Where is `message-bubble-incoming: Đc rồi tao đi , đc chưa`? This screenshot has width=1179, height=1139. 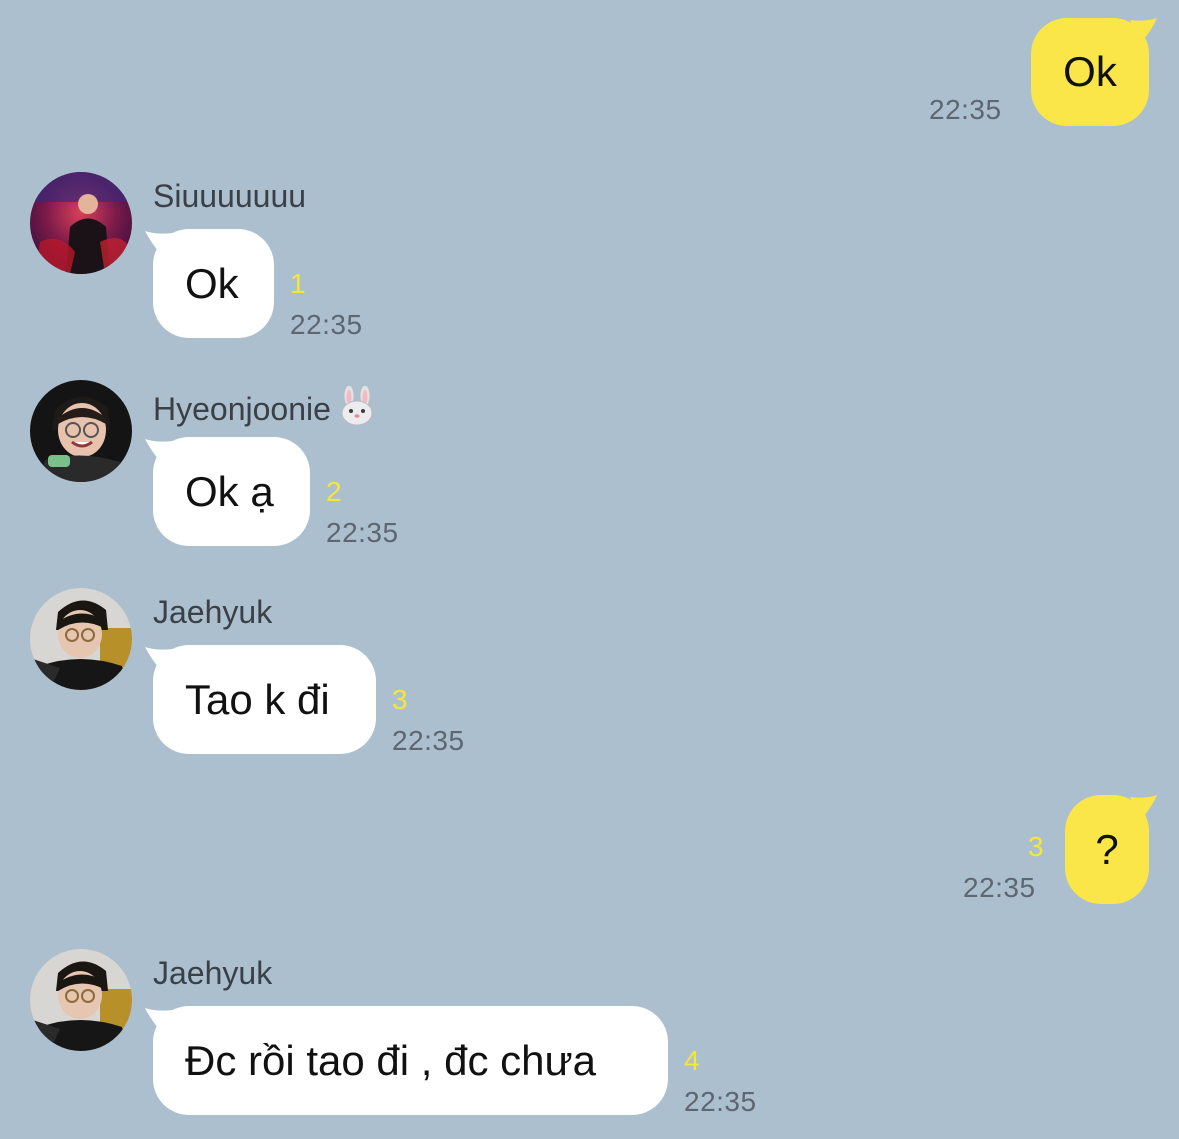
message-bubble-incoming: Đc rồi tao đi , đc chưa is located at coordinates (410, 1060).